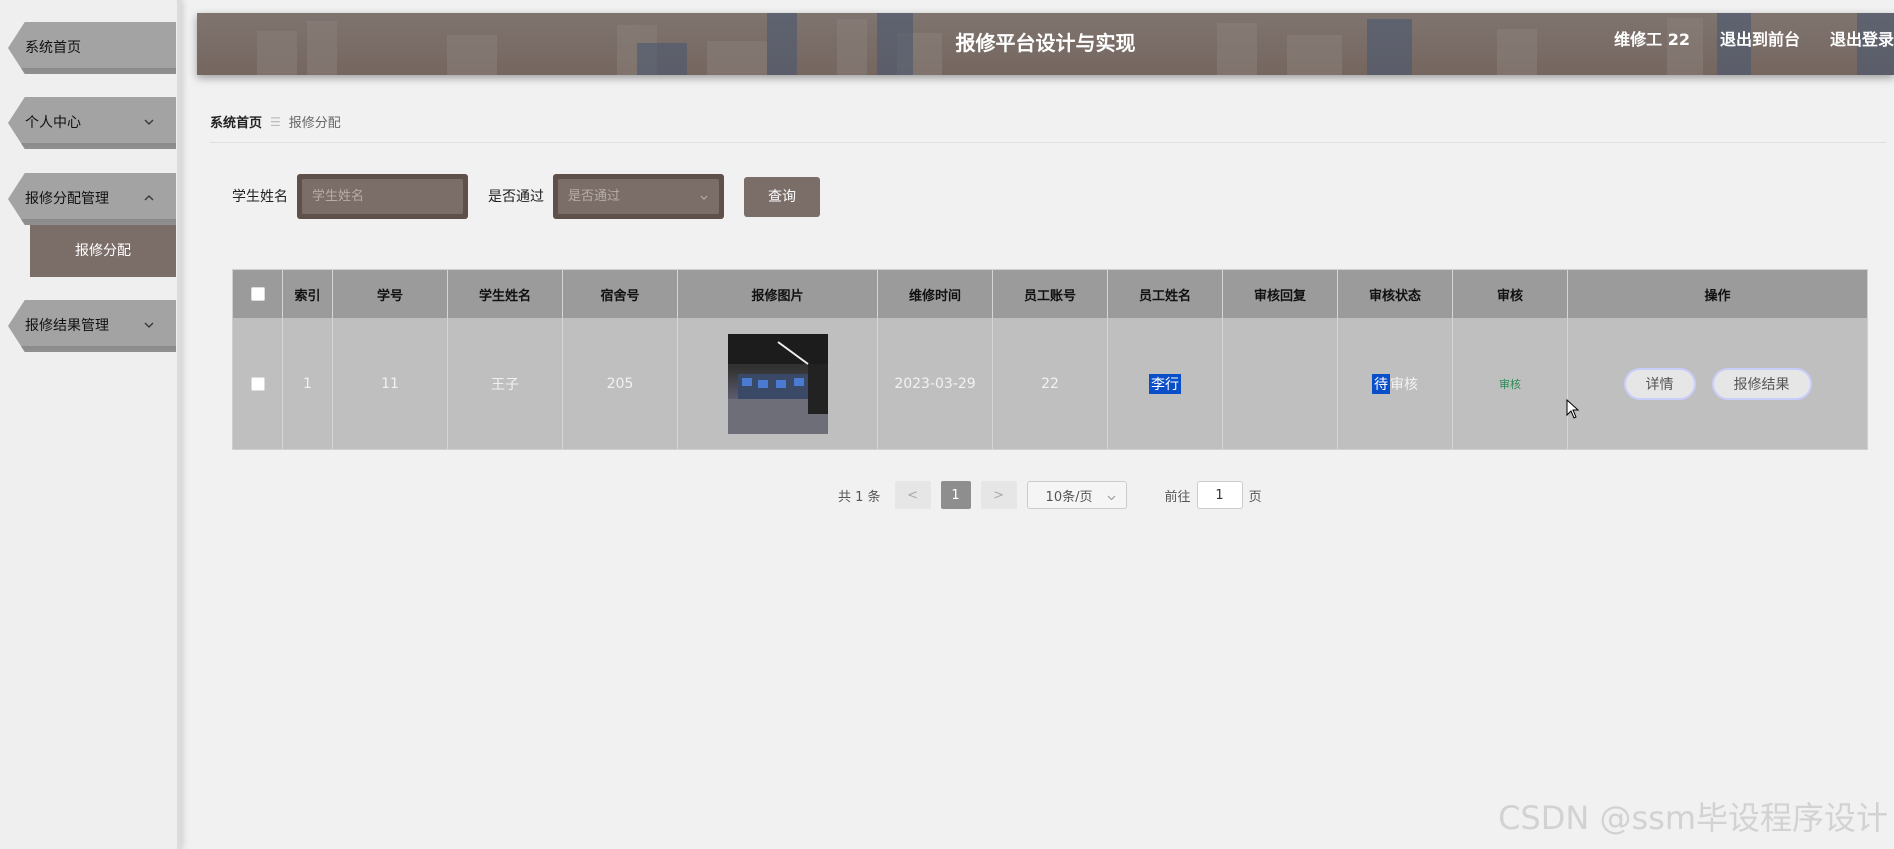  I want to click on sidebar-item-repair-assign-manage: 报修分配管理, so click(92, 199).